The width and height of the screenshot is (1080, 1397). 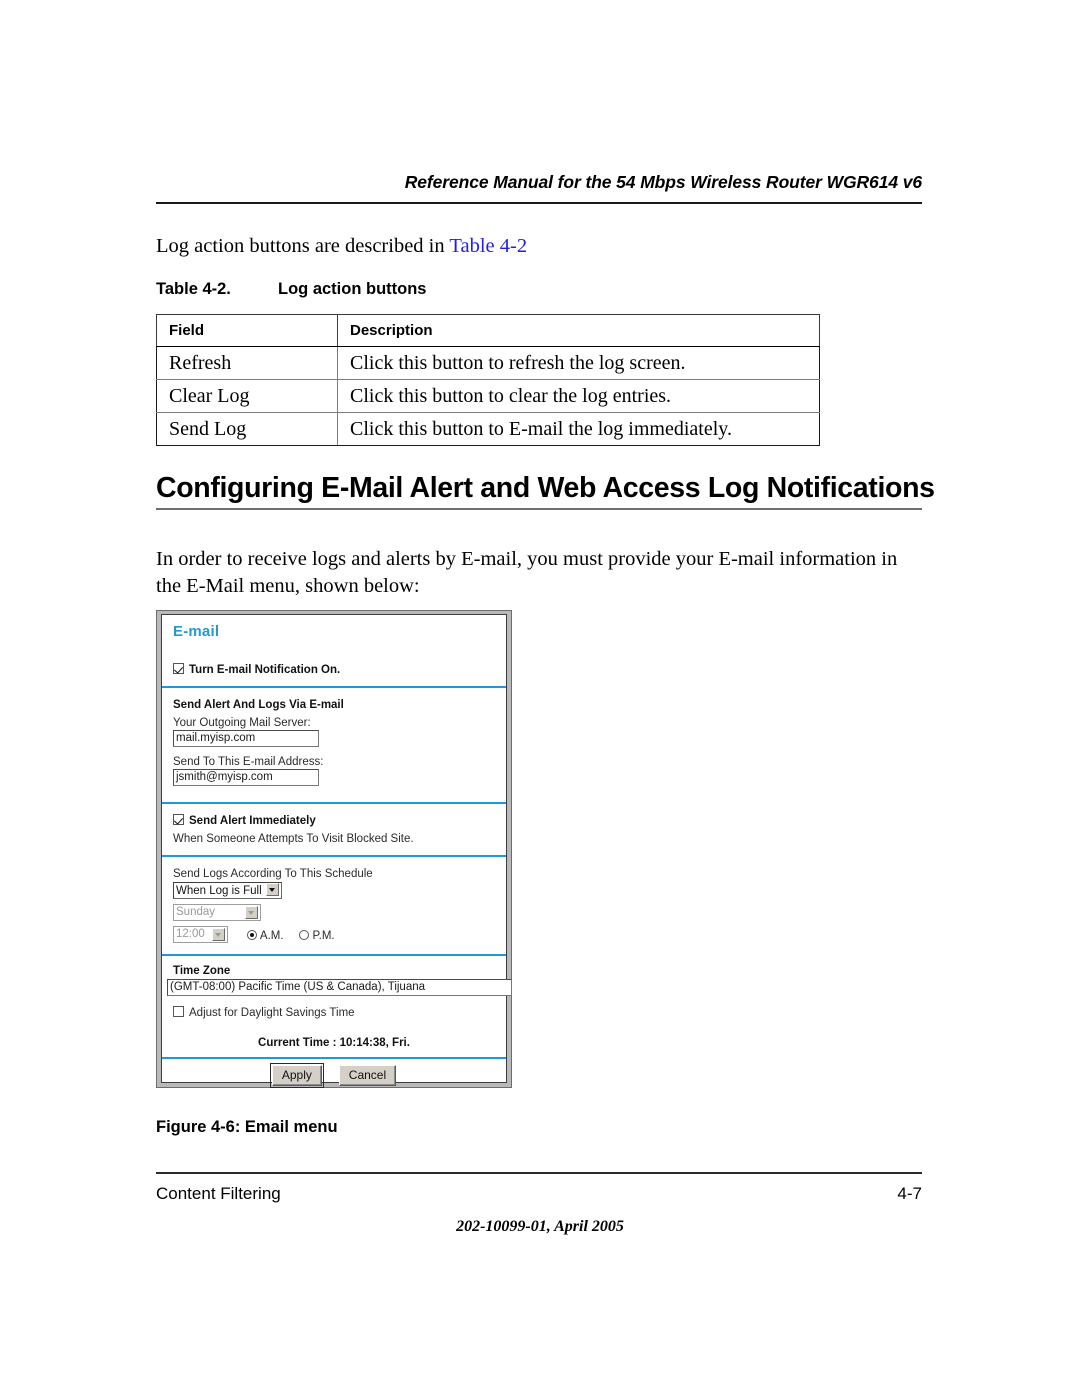 I want to click on schedule-frequency-value: When Log is Full, so click(x=219, y=891).